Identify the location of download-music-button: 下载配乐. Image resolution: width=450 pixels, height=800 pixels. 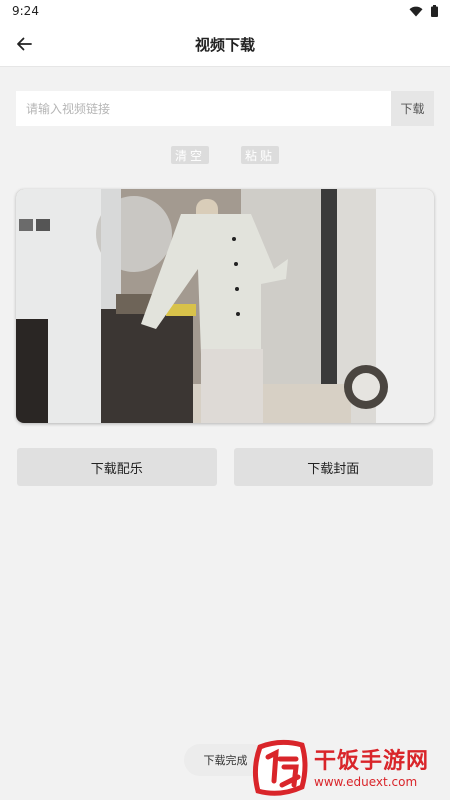
(117, 467).